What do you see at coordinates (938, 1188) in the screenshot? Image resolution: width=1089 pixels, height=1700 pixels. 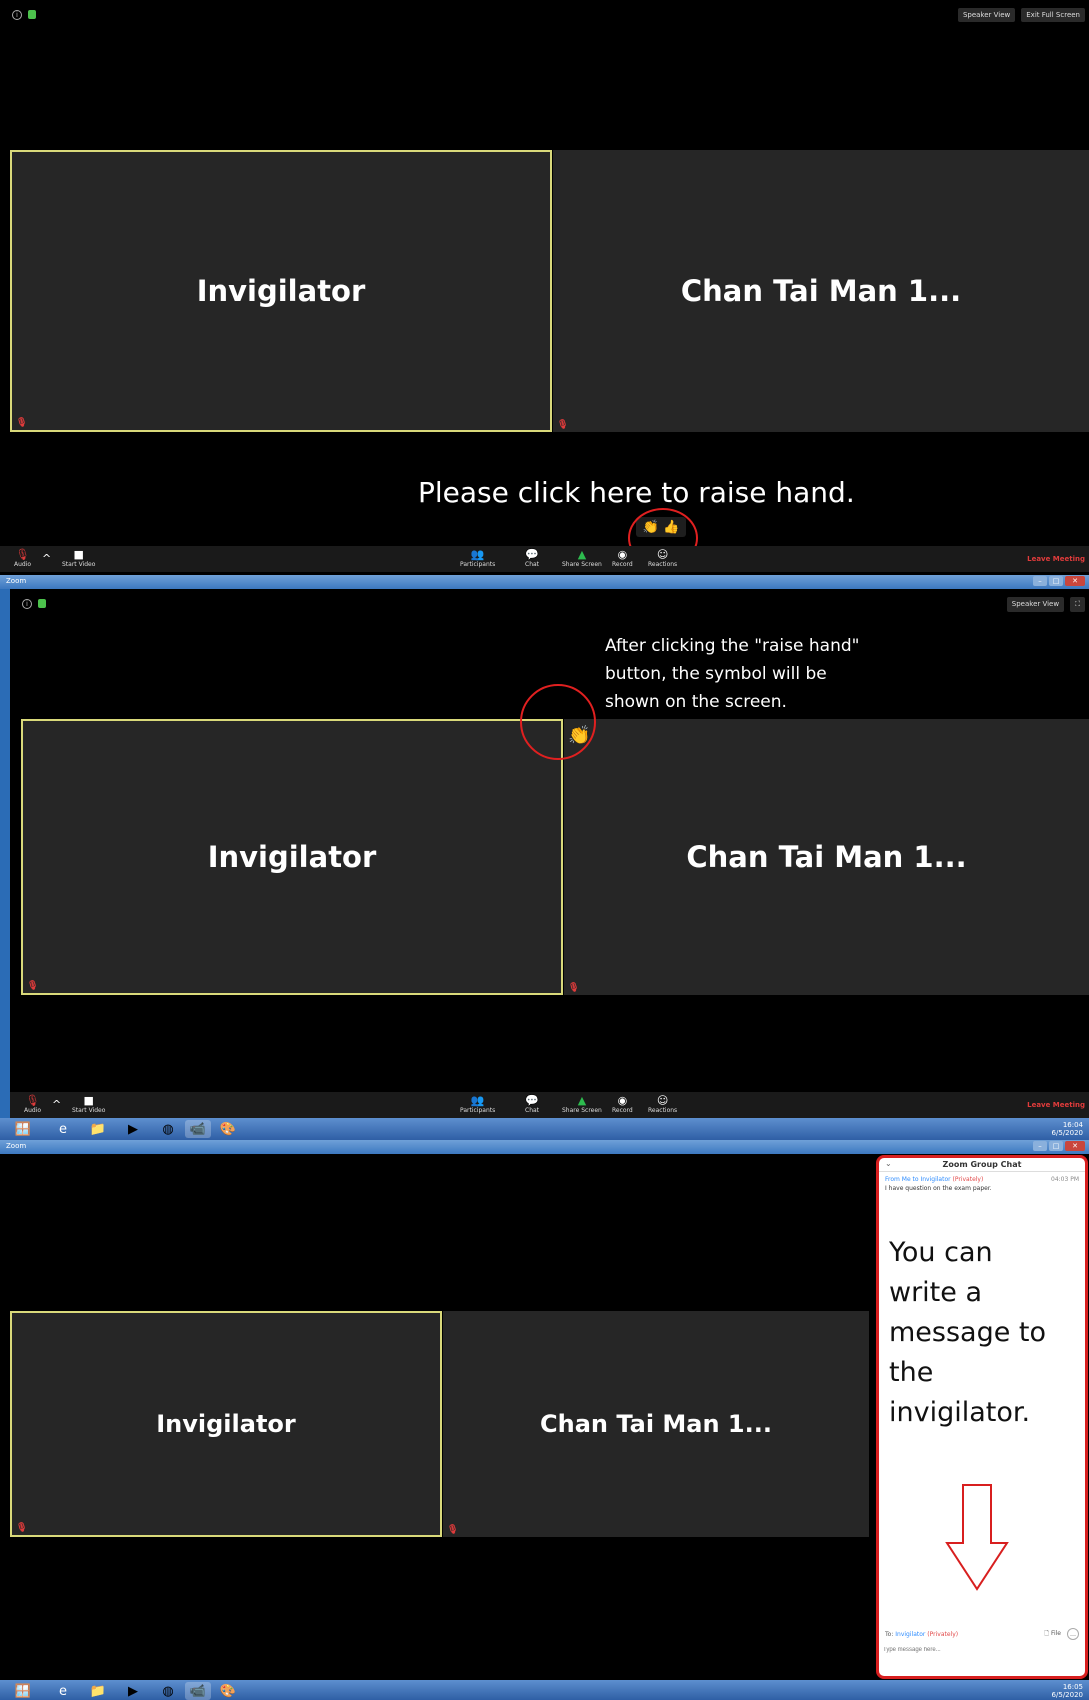 I see `message-text: I have question on the exam paper.` at bounding box center [938, 1188].